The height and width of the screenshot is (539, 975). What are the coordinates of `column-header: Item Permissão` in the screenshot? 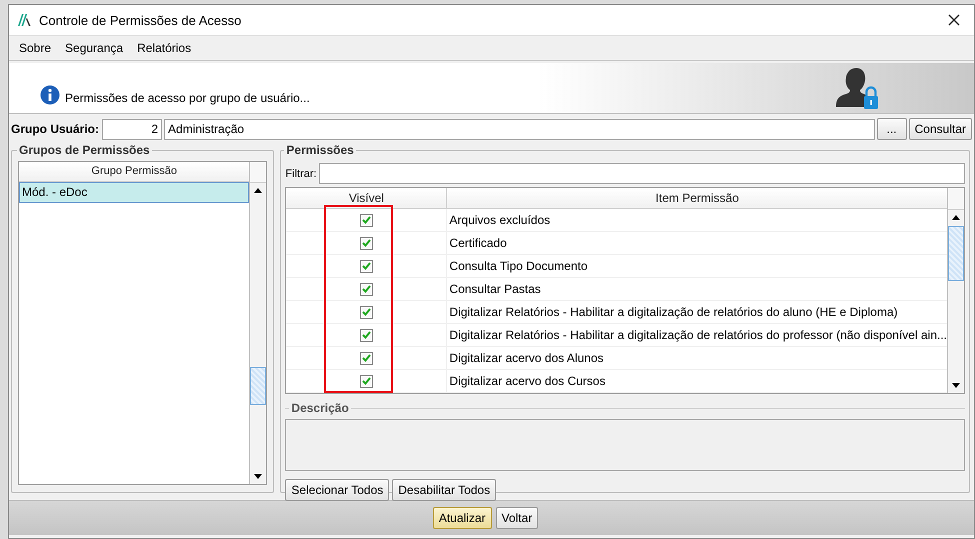 It's located at (697, 198).